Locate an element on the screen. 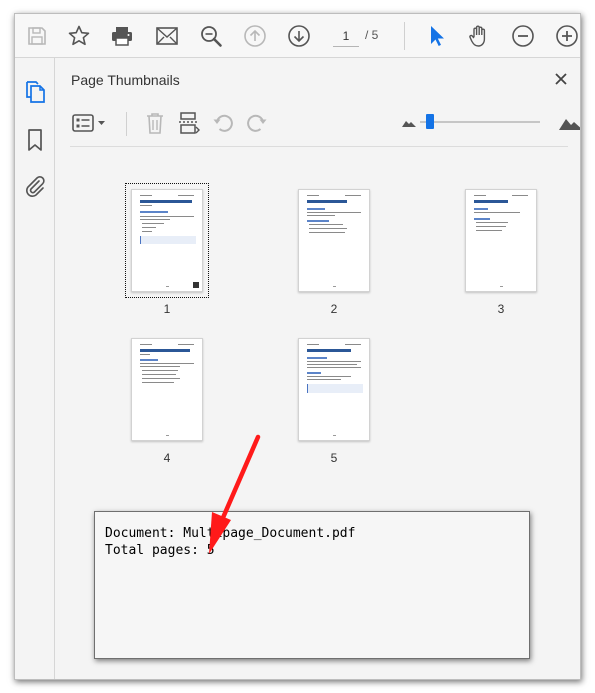 The height and width of the screenshot is (693, 595). selection-marker is located at coordinates (196, 285).